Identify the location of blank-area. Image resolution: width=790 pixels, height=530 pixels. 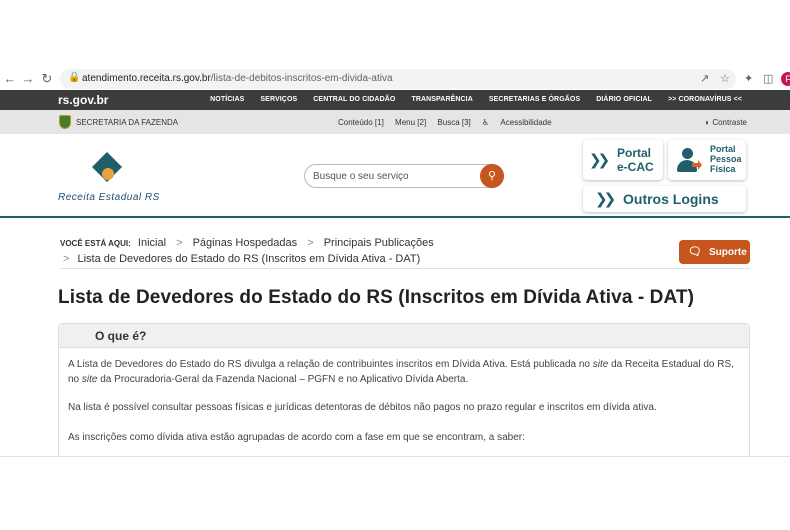
(395, 493).